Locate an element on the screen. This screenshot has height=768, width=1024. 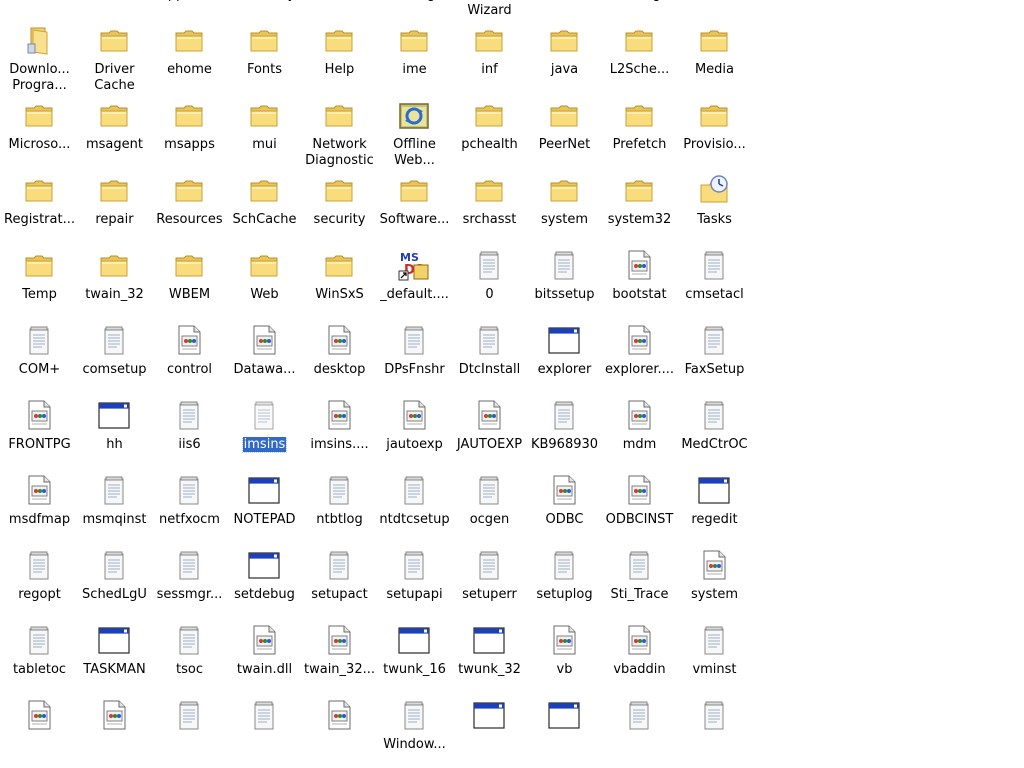
file-item: iis6 is located at coordinates (189, 427).